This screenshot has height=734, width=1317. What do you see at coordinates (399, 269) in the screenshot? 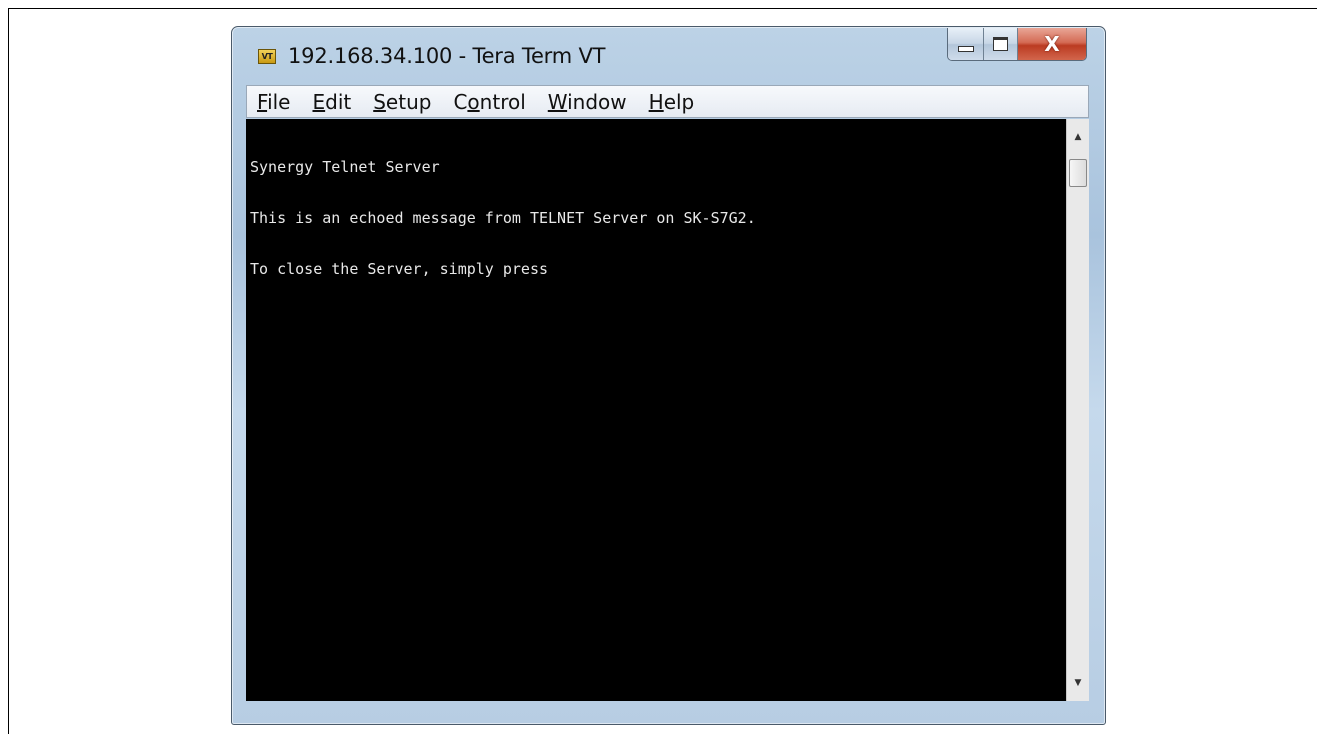
I see `terminal-line: To close the Server, simply press` at bounding box center [399, 269].